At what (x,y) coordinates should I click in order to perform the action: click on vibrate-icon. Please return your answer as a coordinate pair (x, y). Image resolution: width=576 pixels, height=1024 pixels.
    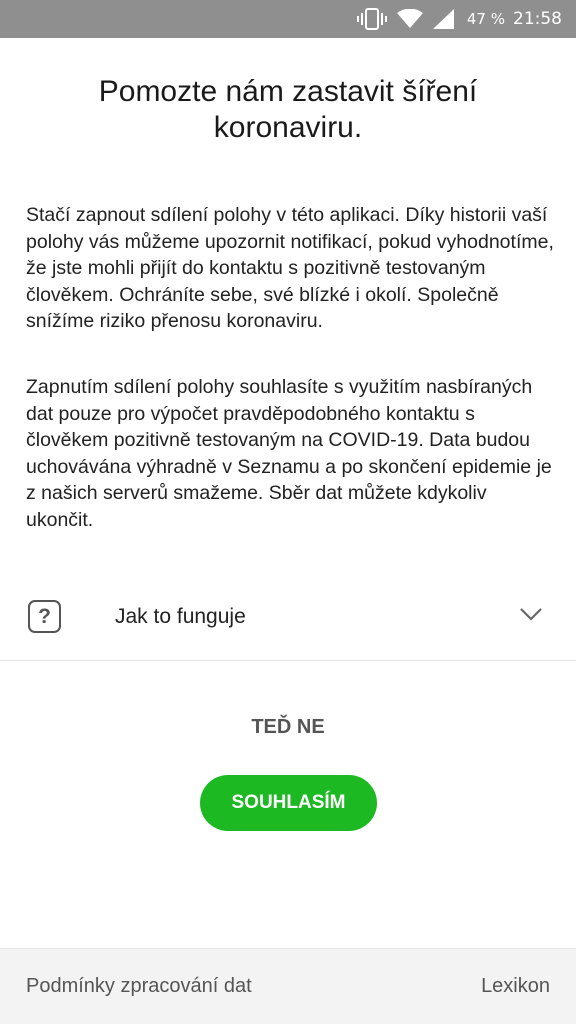
    Looking at the image, I should click on (371, 19).